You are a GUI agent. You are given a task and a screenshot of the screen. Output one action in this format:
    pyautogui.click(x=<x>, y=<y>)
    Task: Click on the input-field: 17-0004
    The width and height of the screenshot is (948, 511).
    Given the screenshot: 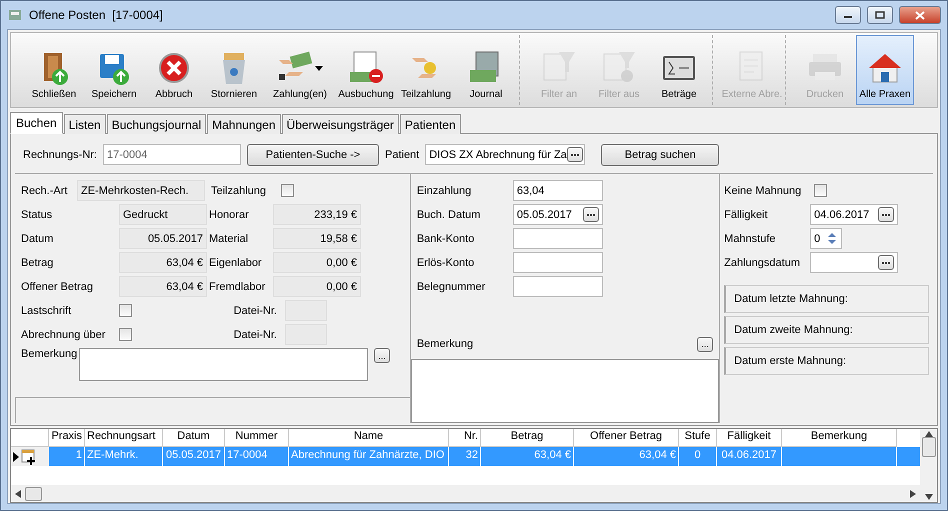 What is the action you would take?
    pyautogui.click(x=171, y=154)
    